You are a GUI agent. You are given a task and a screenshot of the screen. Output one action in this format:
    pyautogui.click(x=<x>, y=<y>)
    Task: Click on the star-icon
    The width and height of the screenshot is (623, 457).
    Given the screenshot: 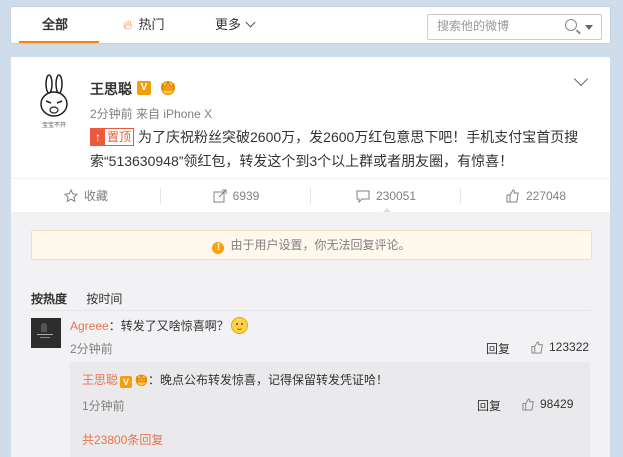 What is the action you would take?
    pyautogui.click(x=70, y=196)
    